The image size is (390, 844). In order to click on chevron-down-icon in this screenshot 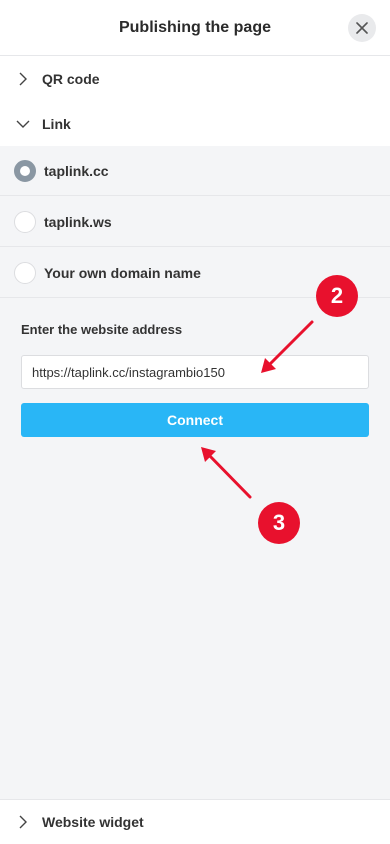, I will do `click(23, 124)`.